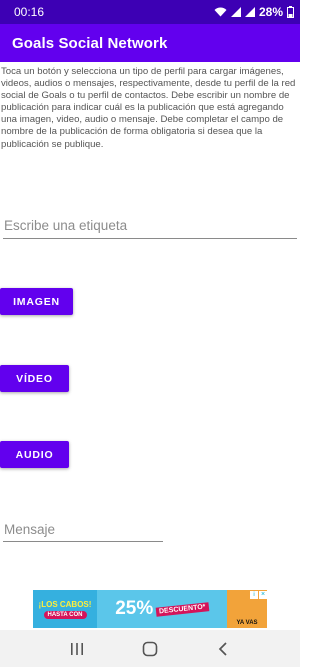  Describe the element at coordinates (83, 530) in the screenshot. I see `message-input` at that location.